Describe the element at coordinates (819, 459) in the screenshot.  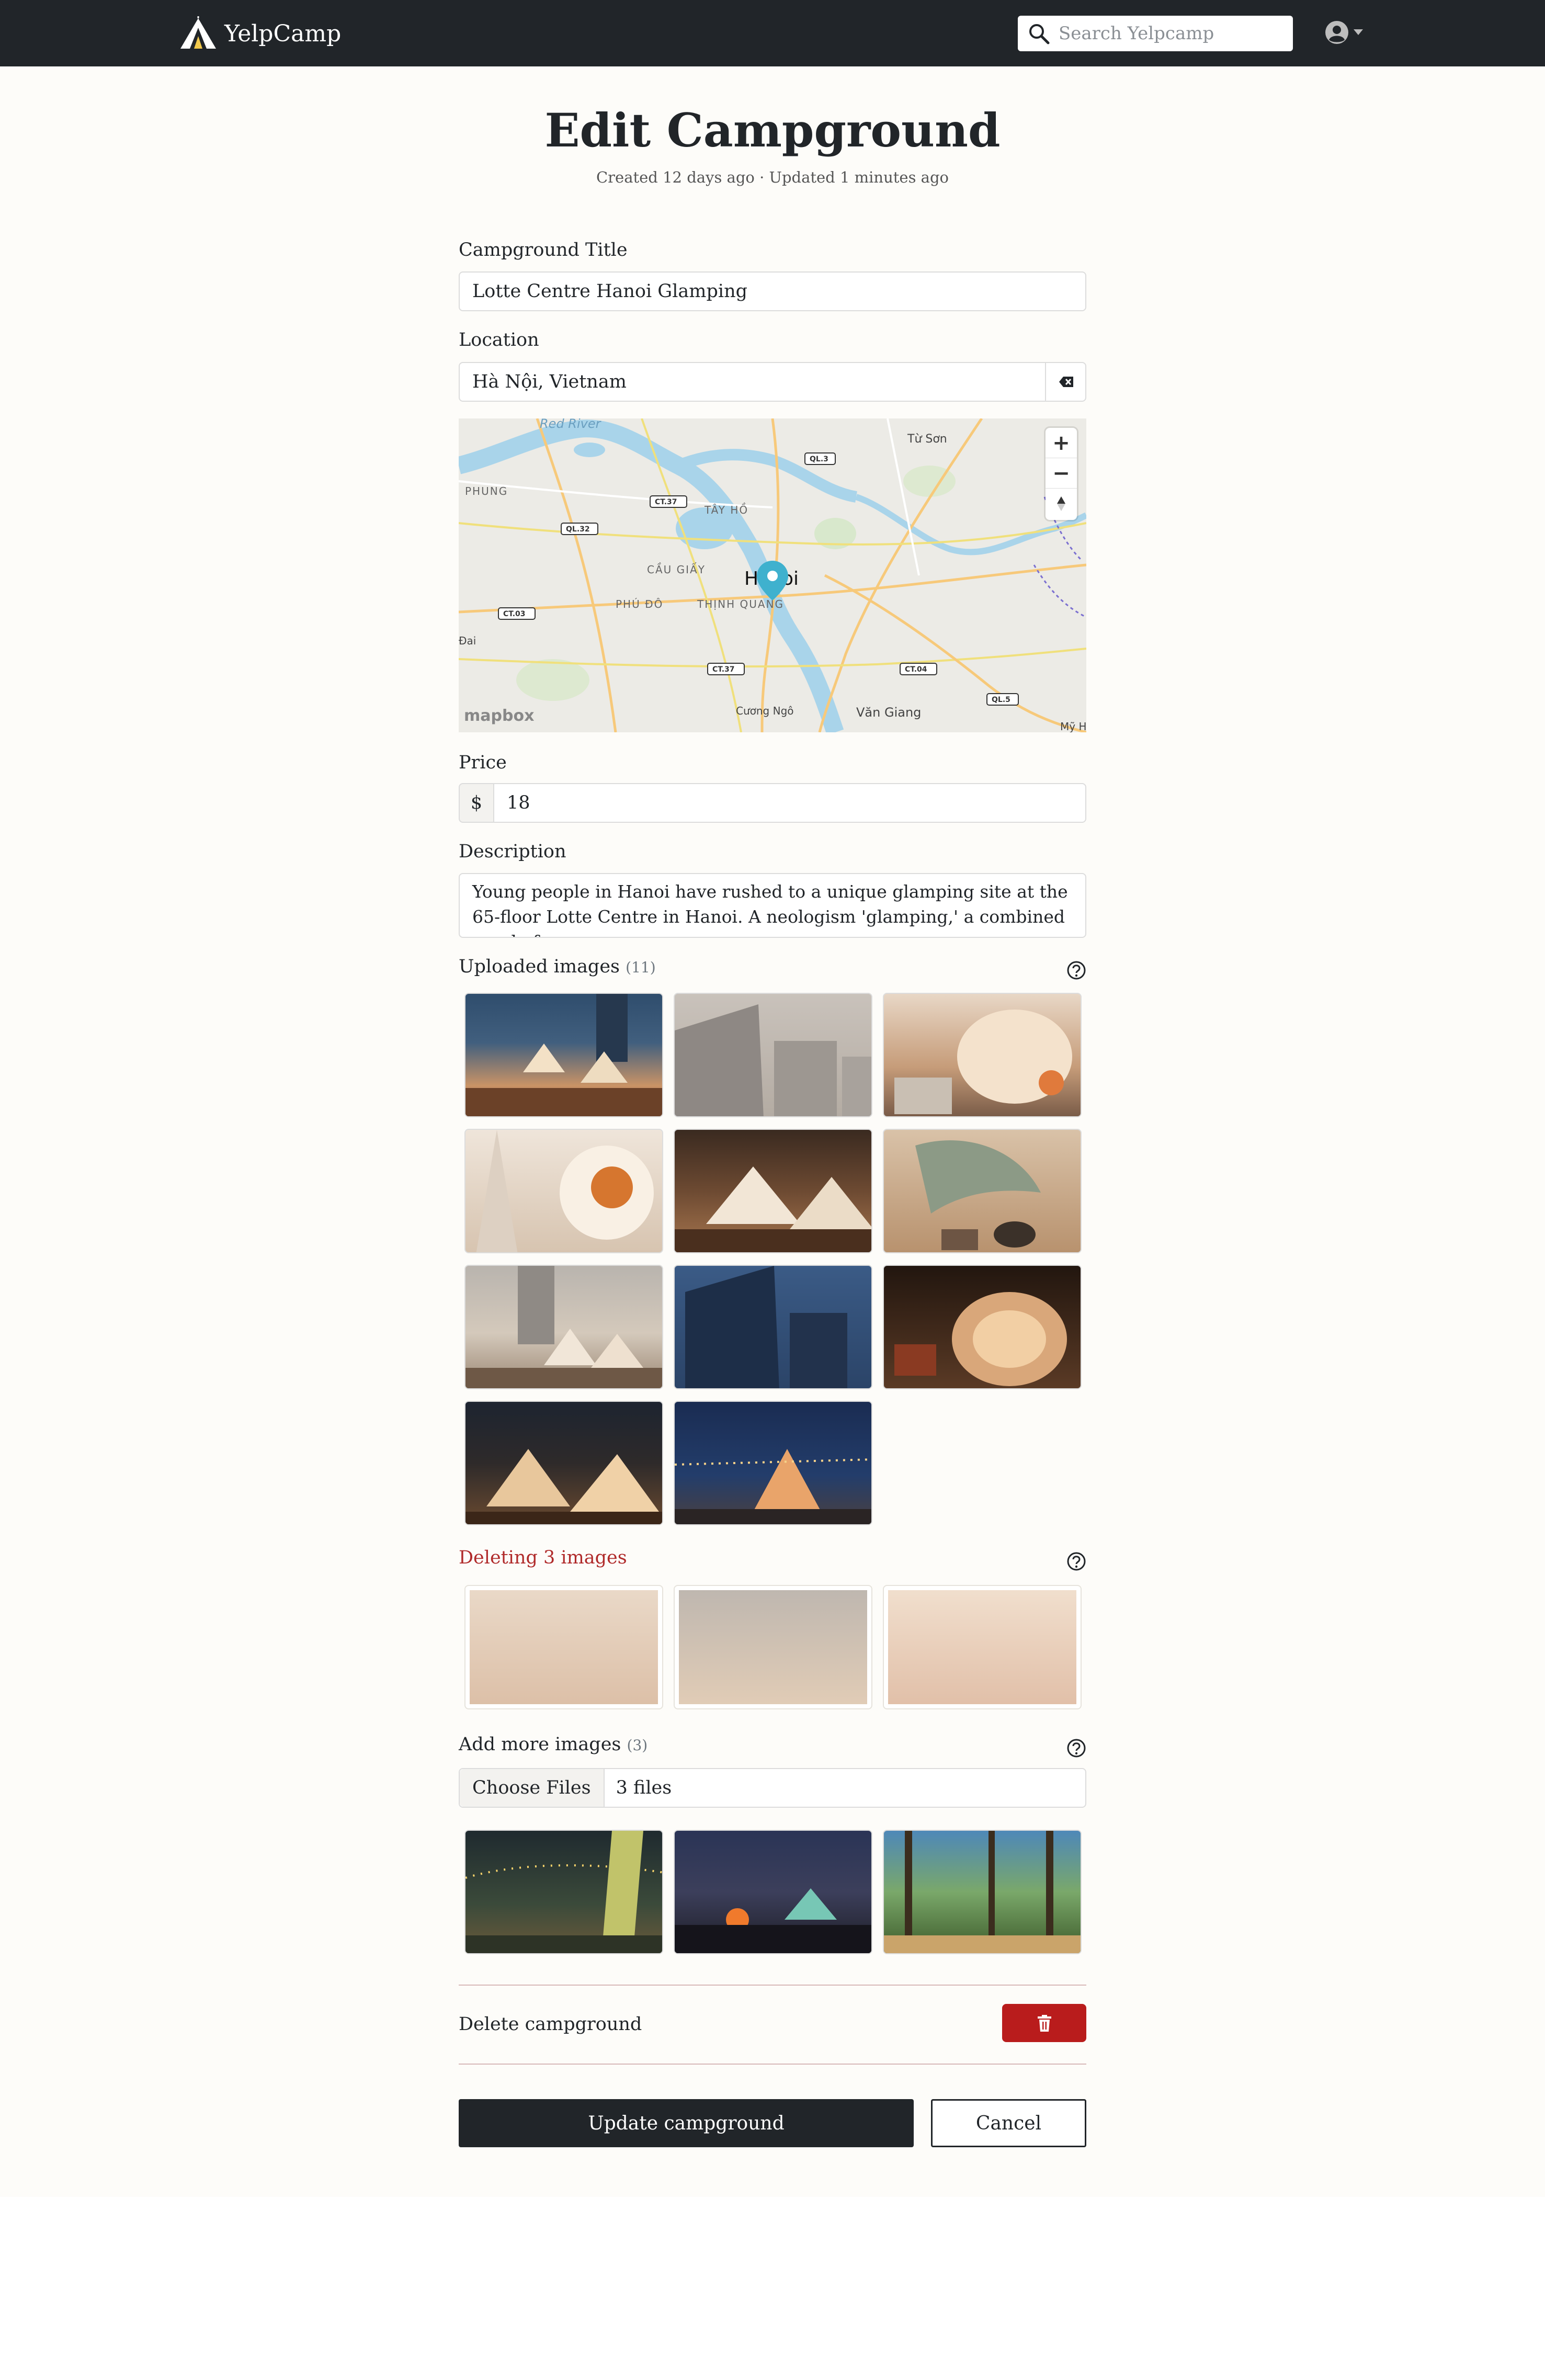
I see `map-road-label: QL.3` at that location.